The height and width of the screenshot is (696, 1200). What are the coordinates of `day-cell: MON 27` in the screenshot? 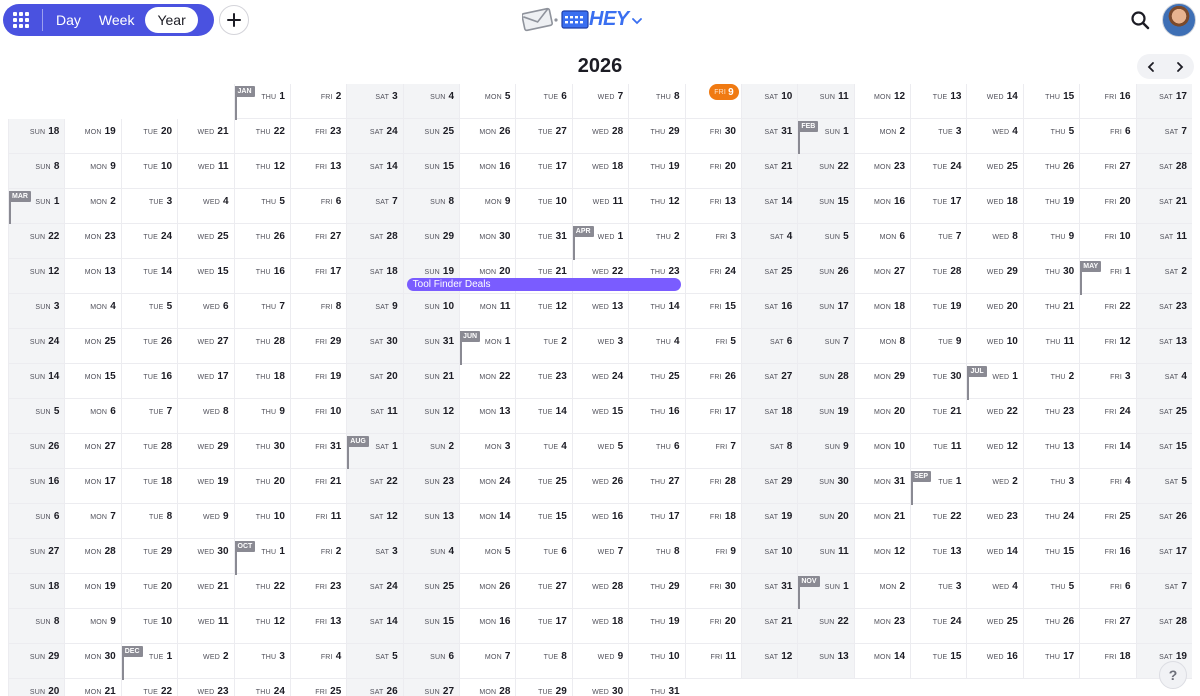 It's located at (92, 451).